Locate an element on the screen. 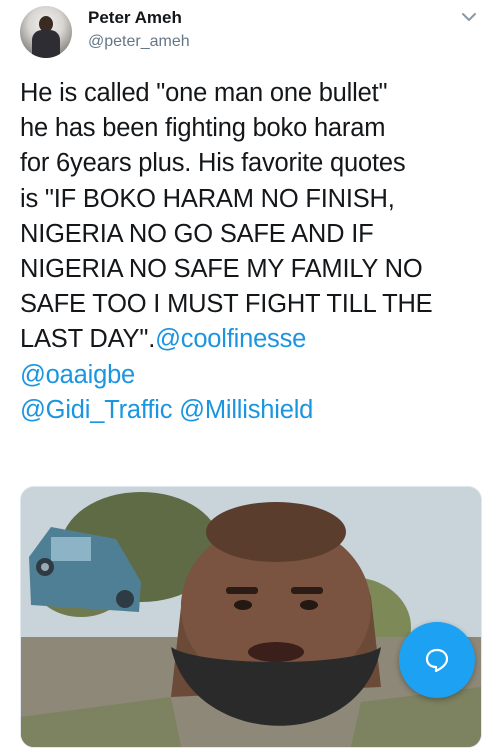  chat-bubble-icon is located at coordinates (437, 660).